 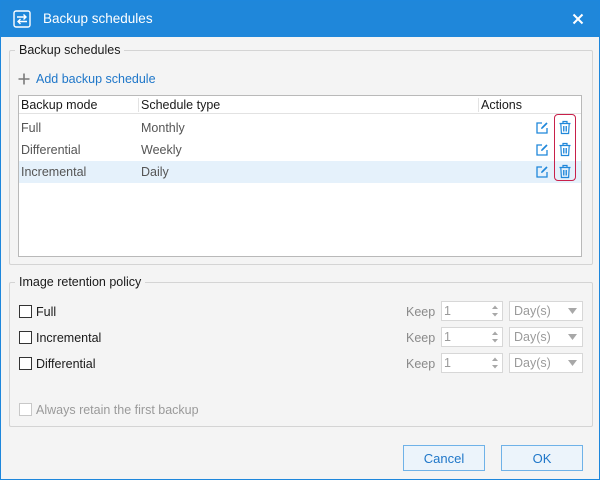 I want to click on table-row: Full Monthly, so click(x=300, y=128).